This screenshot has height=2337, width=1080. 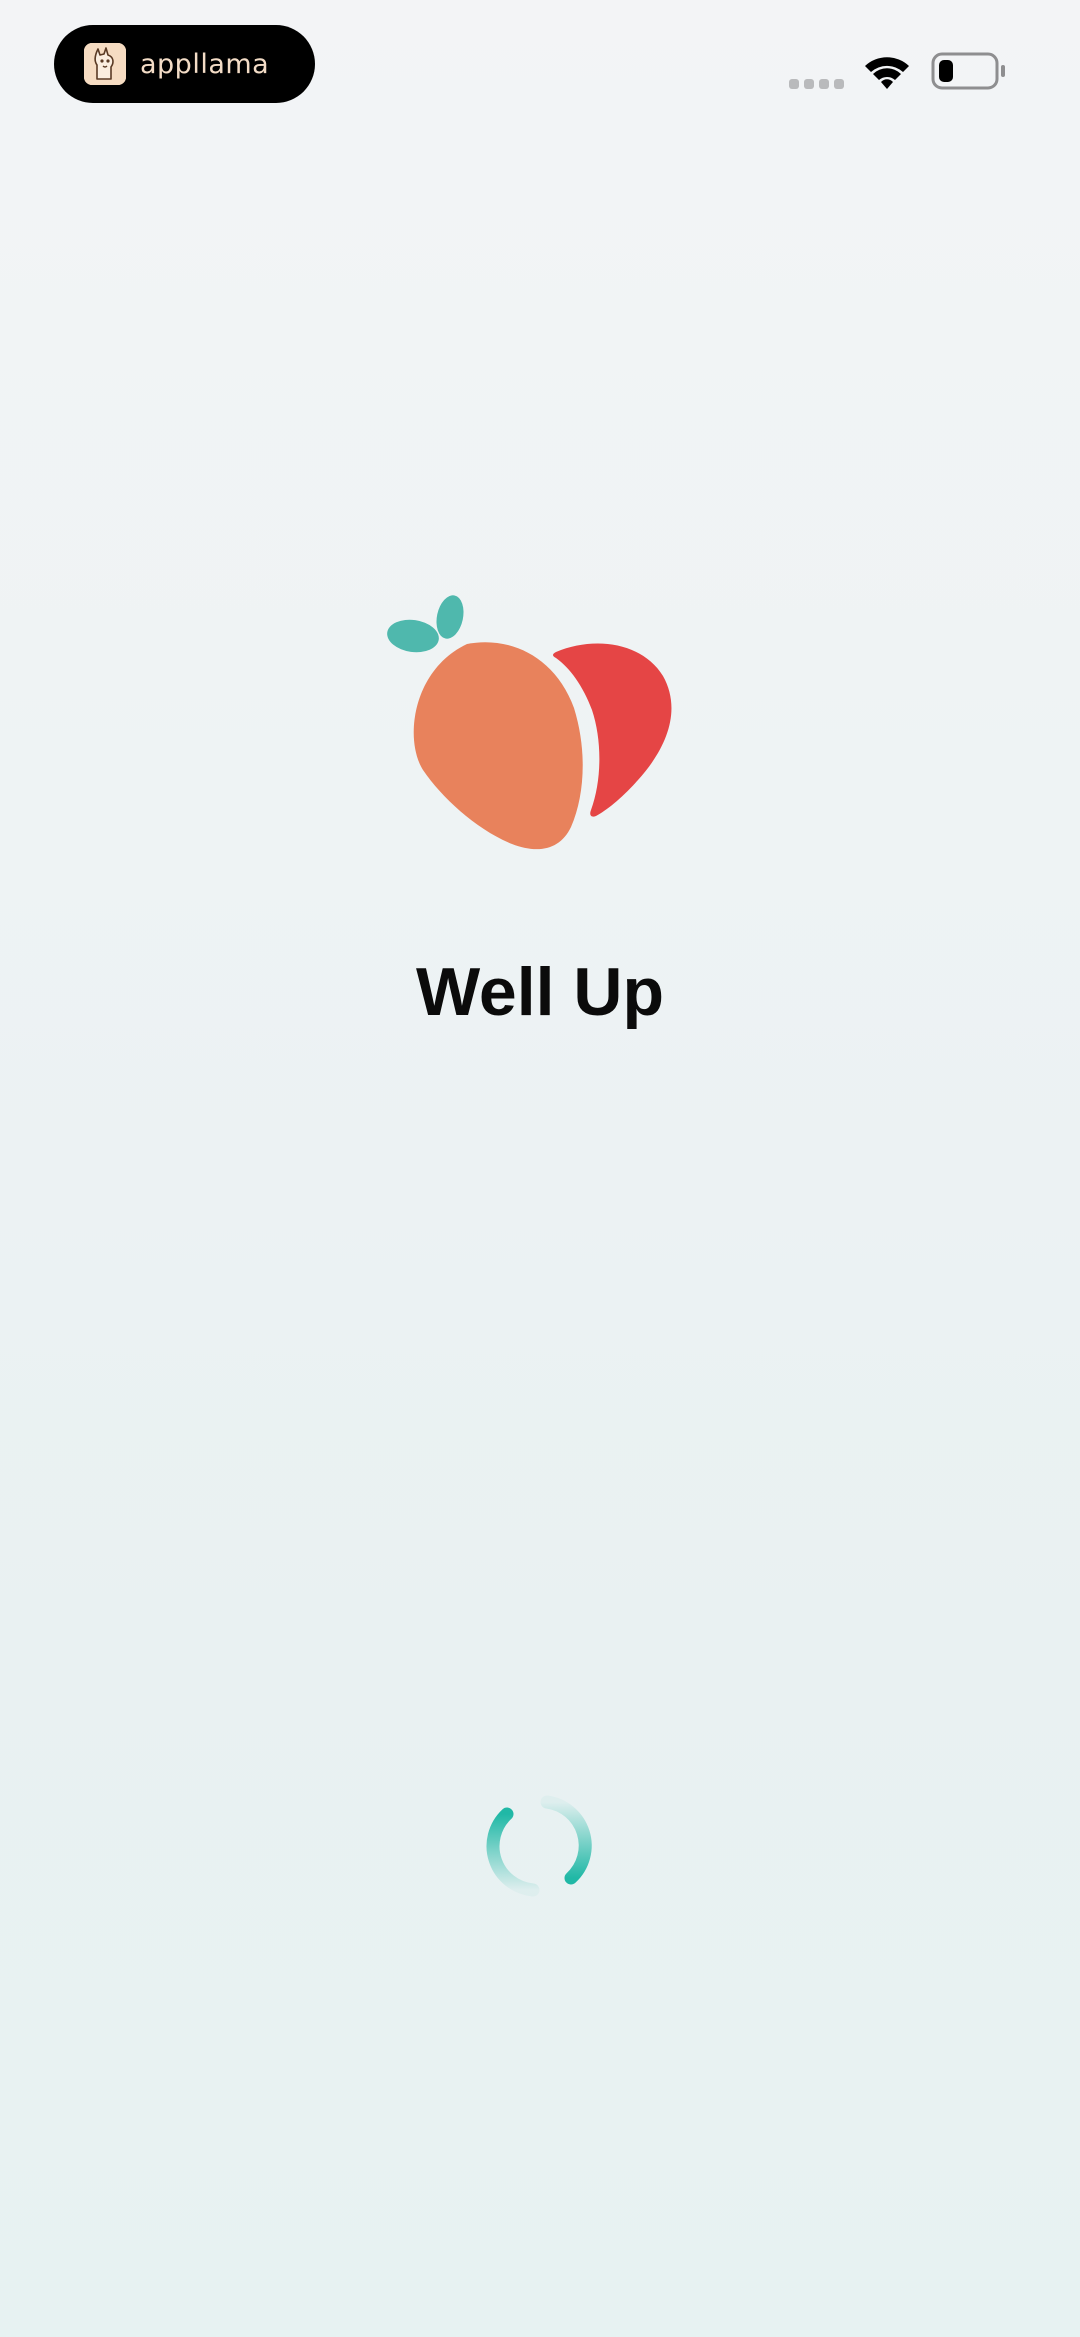 I want to click on llama-icon, so click(x=105, y=64).